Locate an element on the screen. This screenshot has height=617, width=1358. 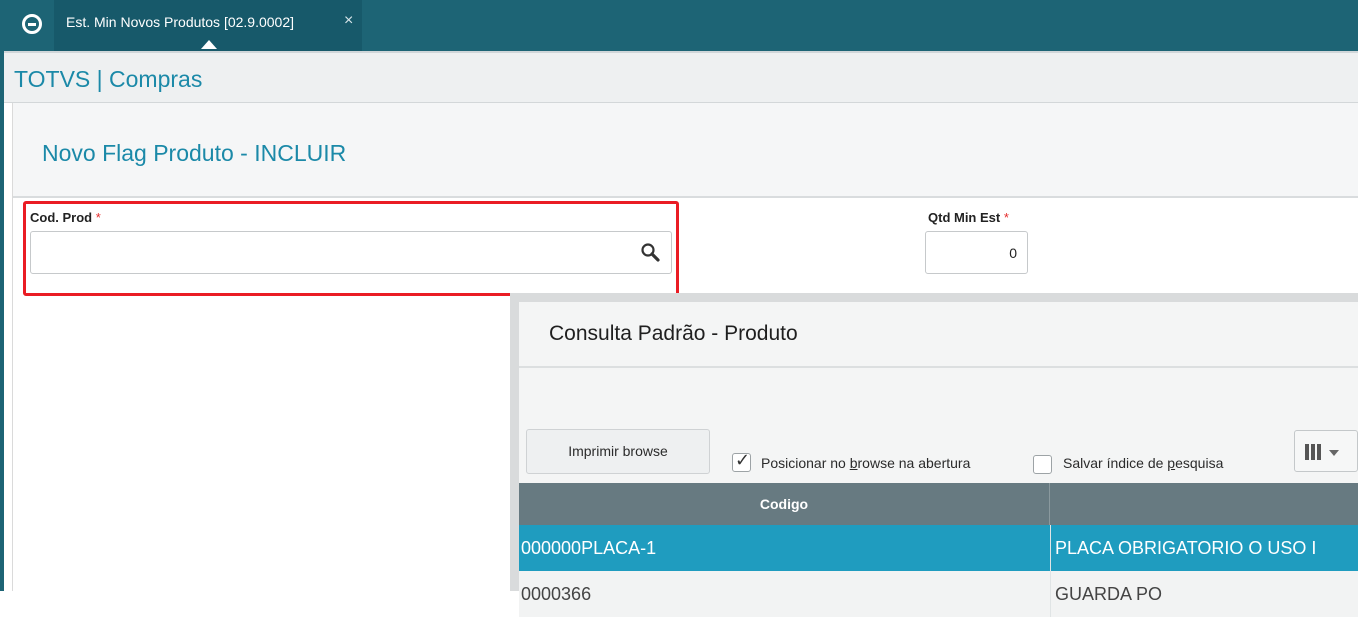
position-browse-label: Posicionar no browse na abertura is located at coordinates (865, 463).